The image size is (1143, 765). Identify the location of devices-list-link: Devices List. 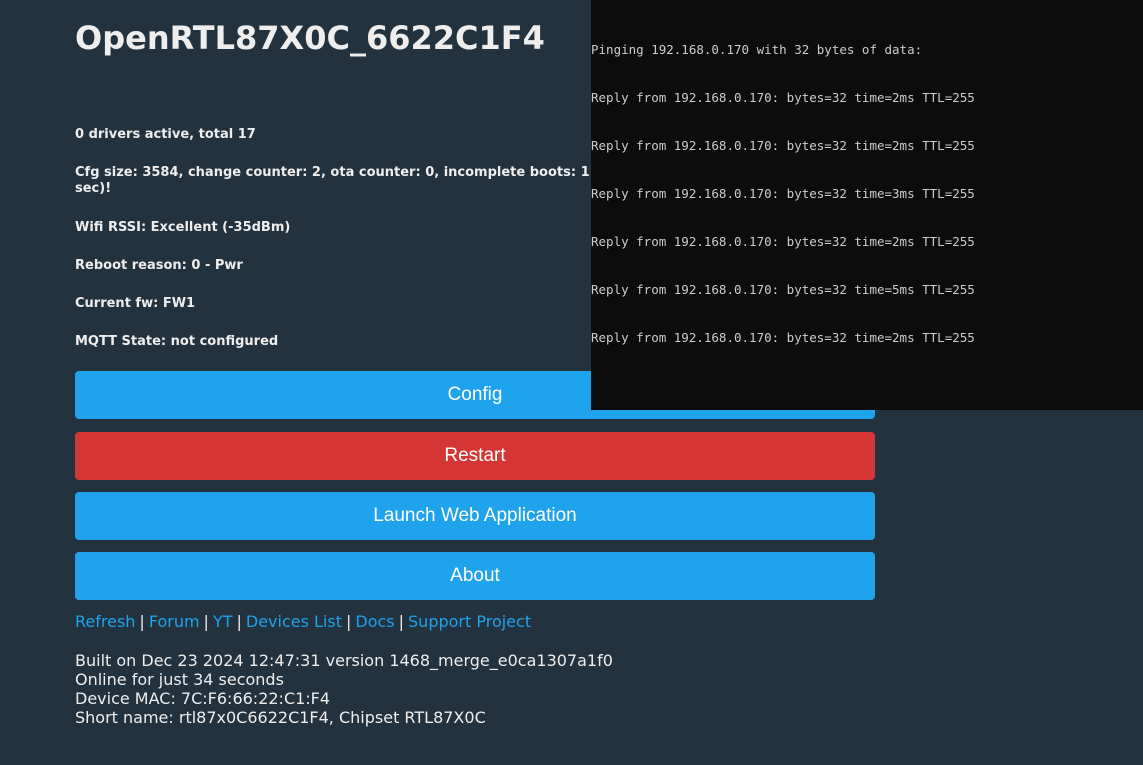
(294, 621).